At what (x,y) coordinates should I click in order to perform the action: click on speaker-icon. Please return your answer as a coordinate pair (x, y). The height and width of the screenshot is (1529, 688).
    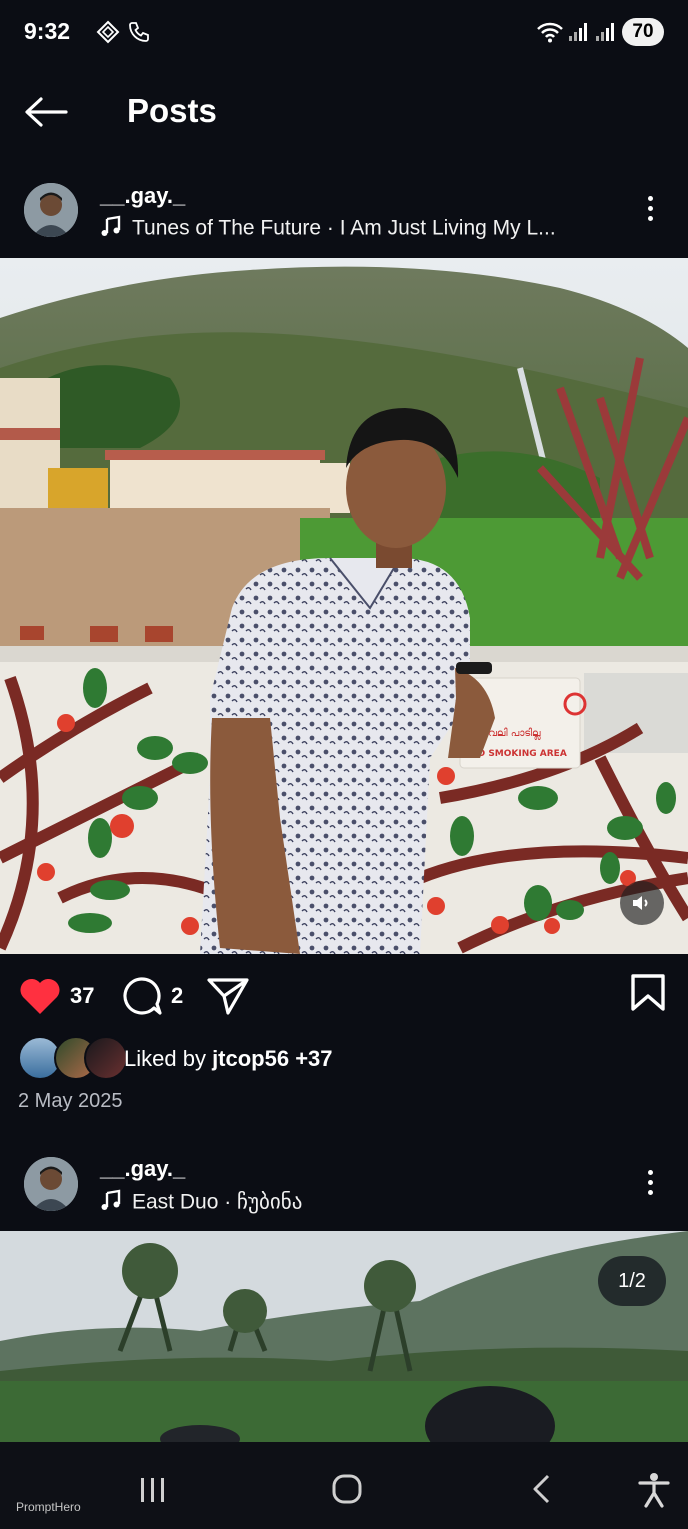
    Looking at the image, I should click on (640, 903).